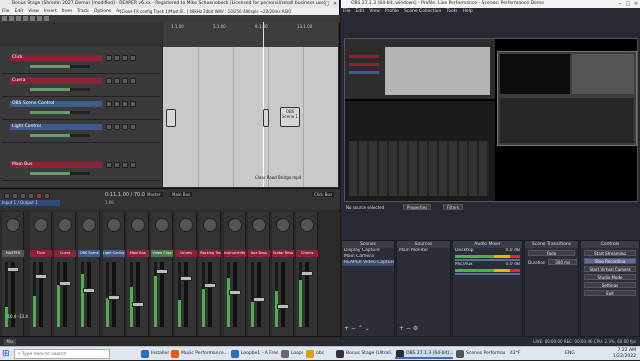  What do you see at coordinates (319, 354) in the screenshot?
I see `taskbar-app: obs` at bounding box center [319, 354].